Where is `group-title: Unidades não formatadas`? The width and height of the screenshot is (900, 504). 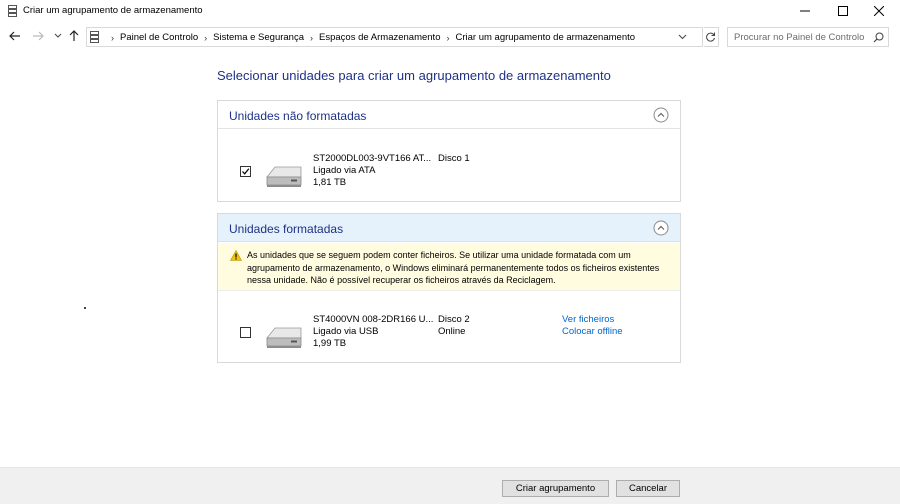
group-title: Unidades não formatadas is located at coordinates (298, 116).